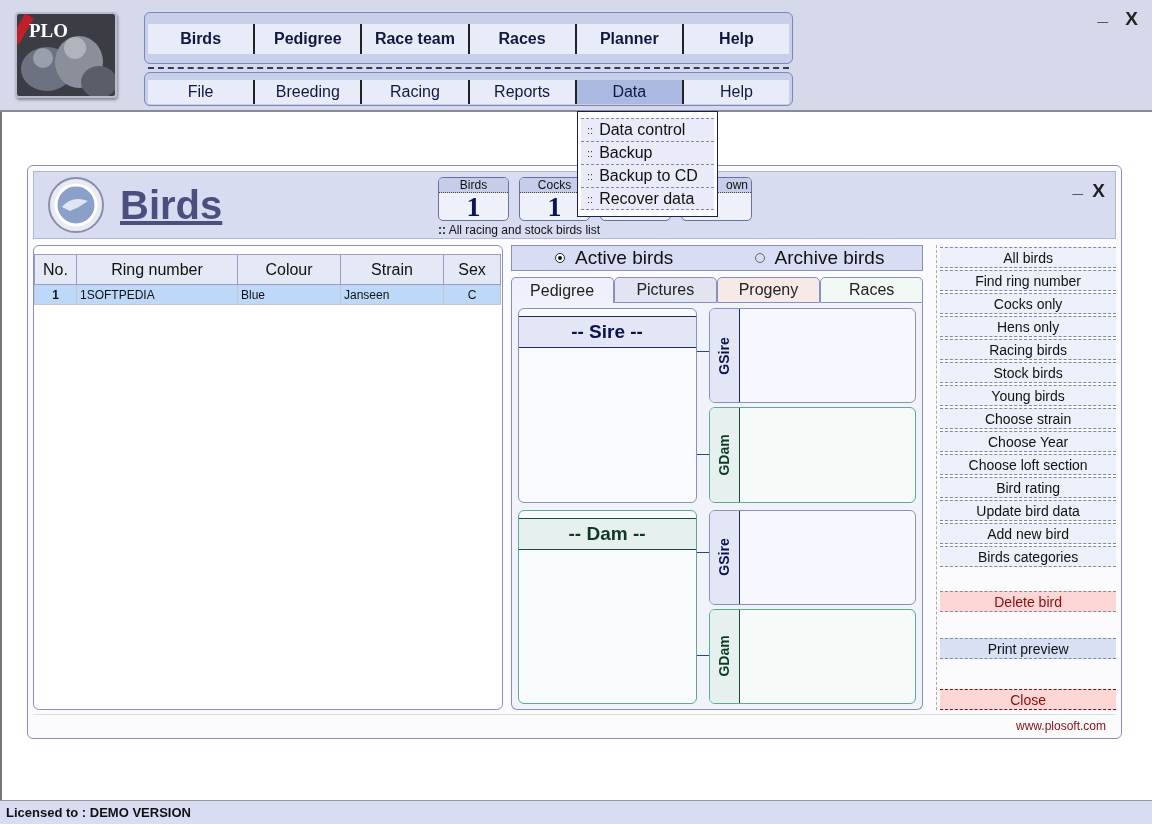 This screenshot has width=1152, height=824. What do you see at coordinates (1028, 349) in the screenshot?
I see `action-button: Racing birds` at bounding box center [1028, 349].